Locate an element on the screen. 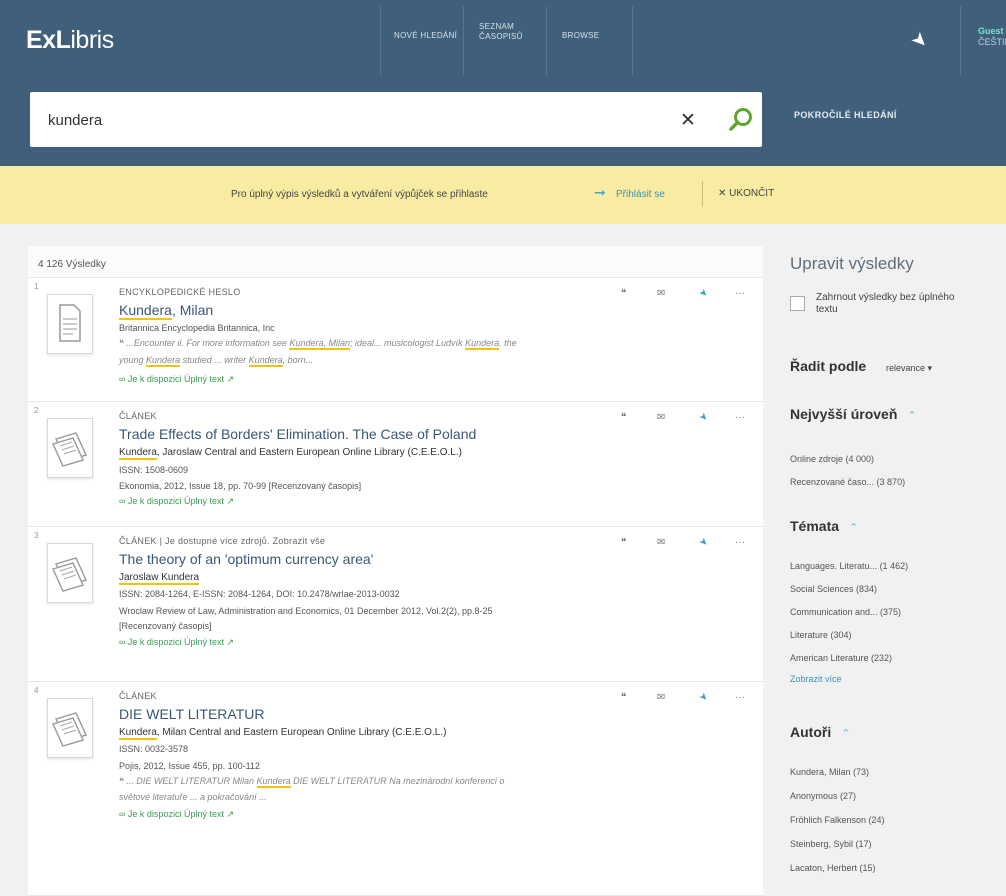 This screenshot has width=1006, height=896. full-text-checkbox is located at coordinates (797, 303).